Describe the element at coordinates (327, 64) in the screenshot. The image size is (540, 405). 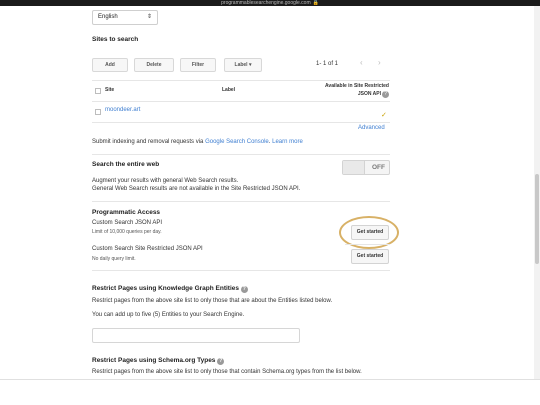
I see `pagination-text: 1- 1 of 1` at that location.